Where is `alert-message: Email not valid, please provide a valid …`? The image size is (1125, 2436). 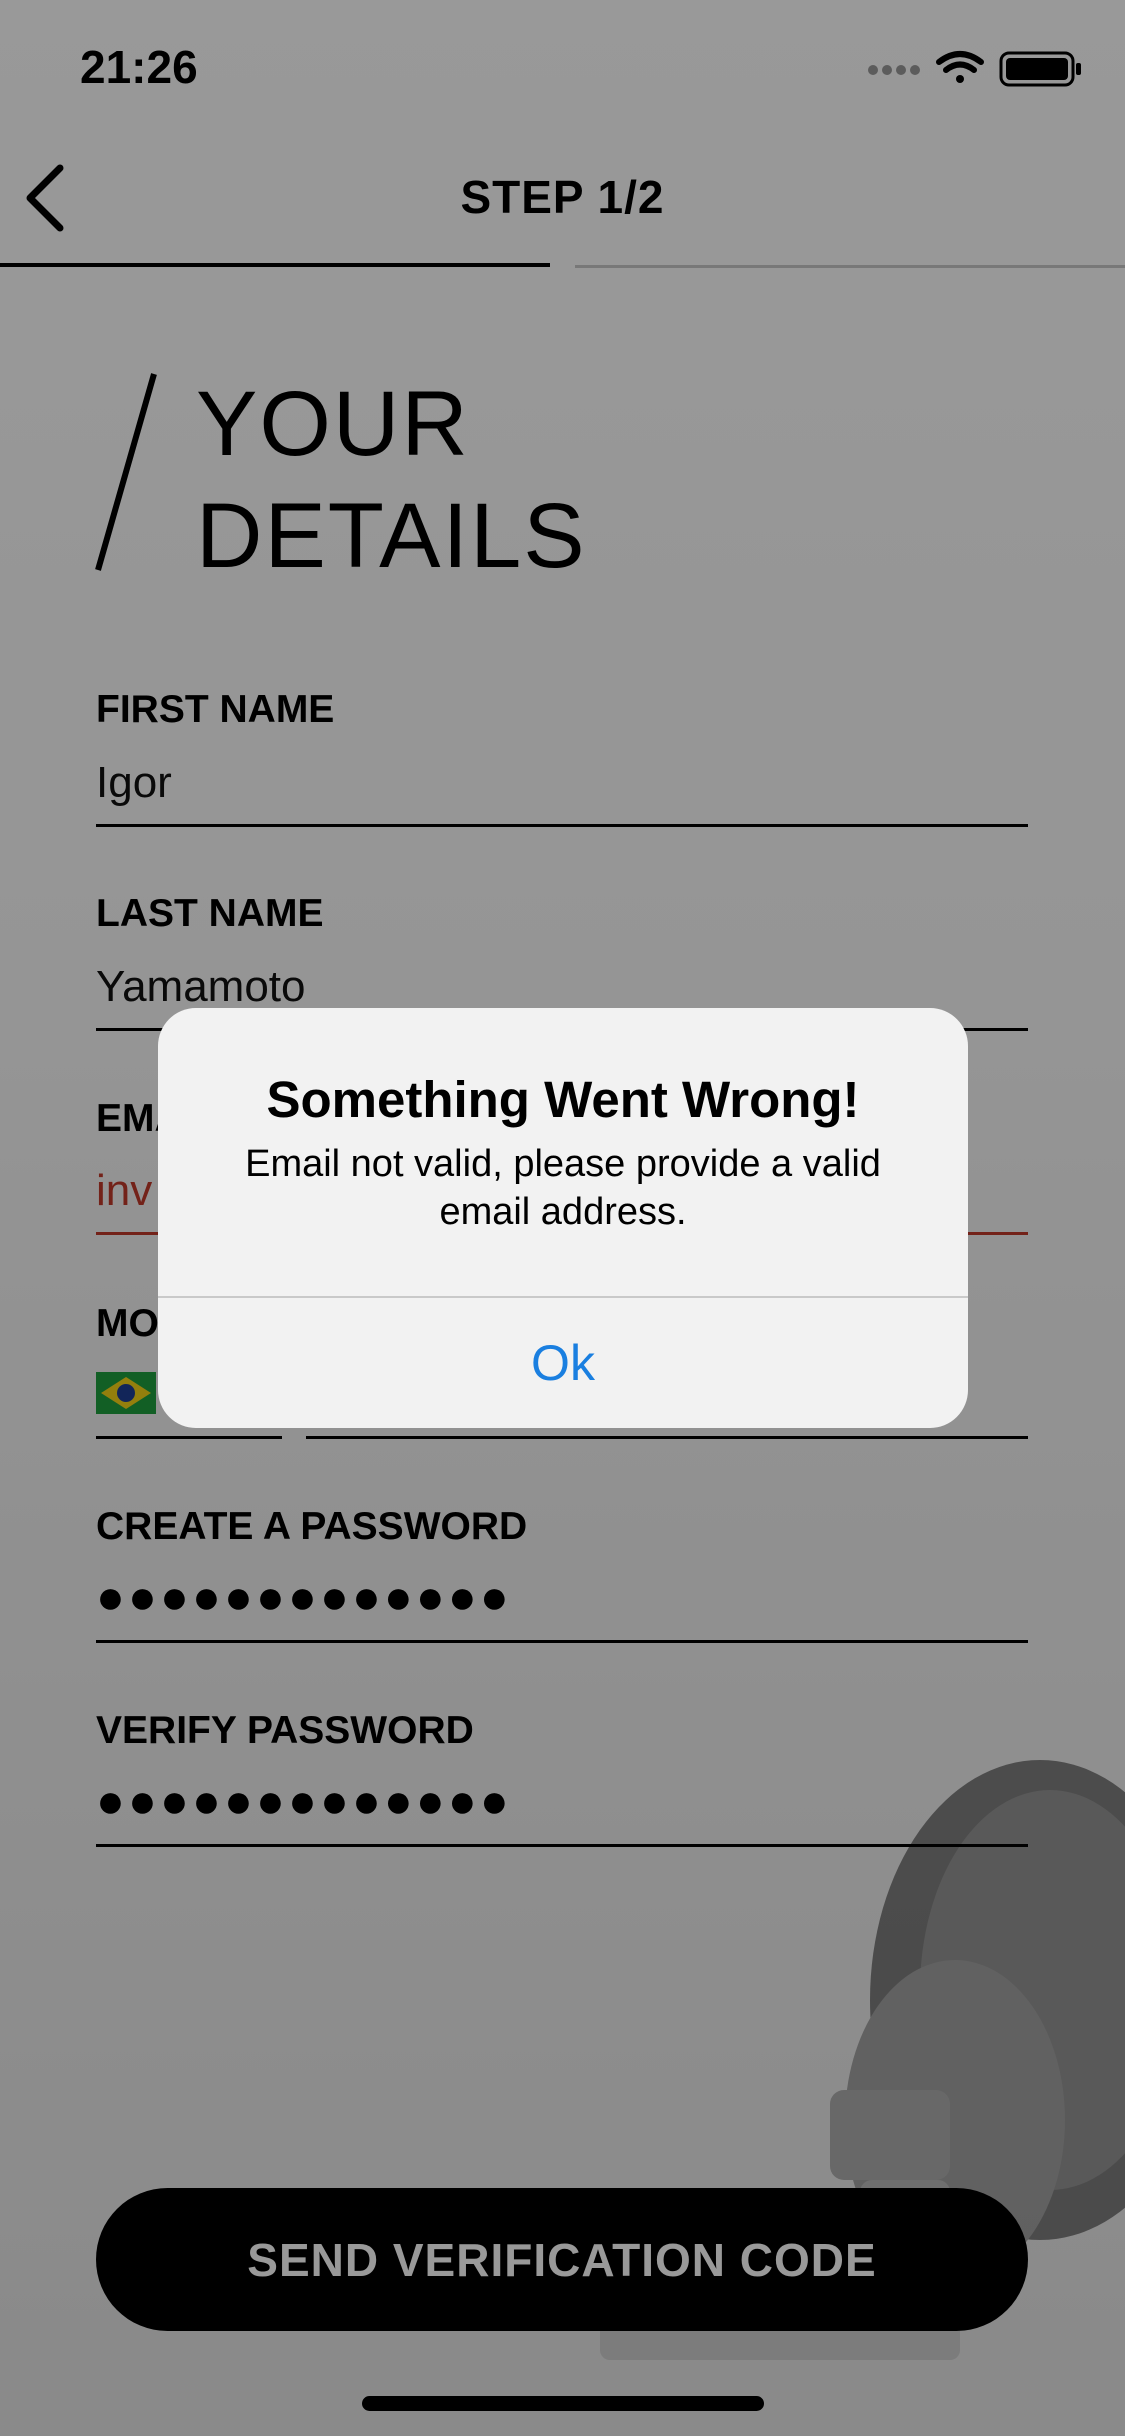
alert-message: Email not valid, please provide a valid … is located at coordinates (563, 1188).